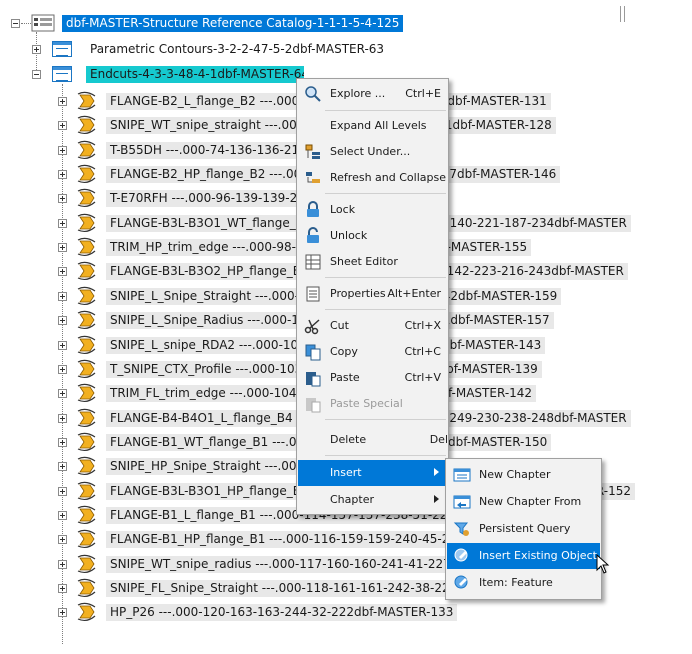 The width and height of the screenshot is (692, 654). Describe the element at coordinates (313, 294) in the screenshot. I see `properties-icon` at that location.